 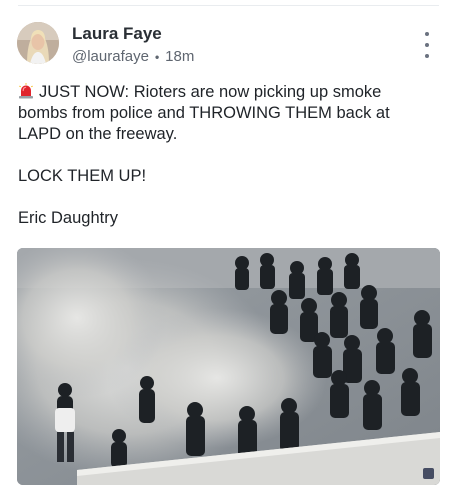 What do you see at coordinates (26, 91) in the screenshot?
I see `police-light-icon` at bounding box center [26, 91].